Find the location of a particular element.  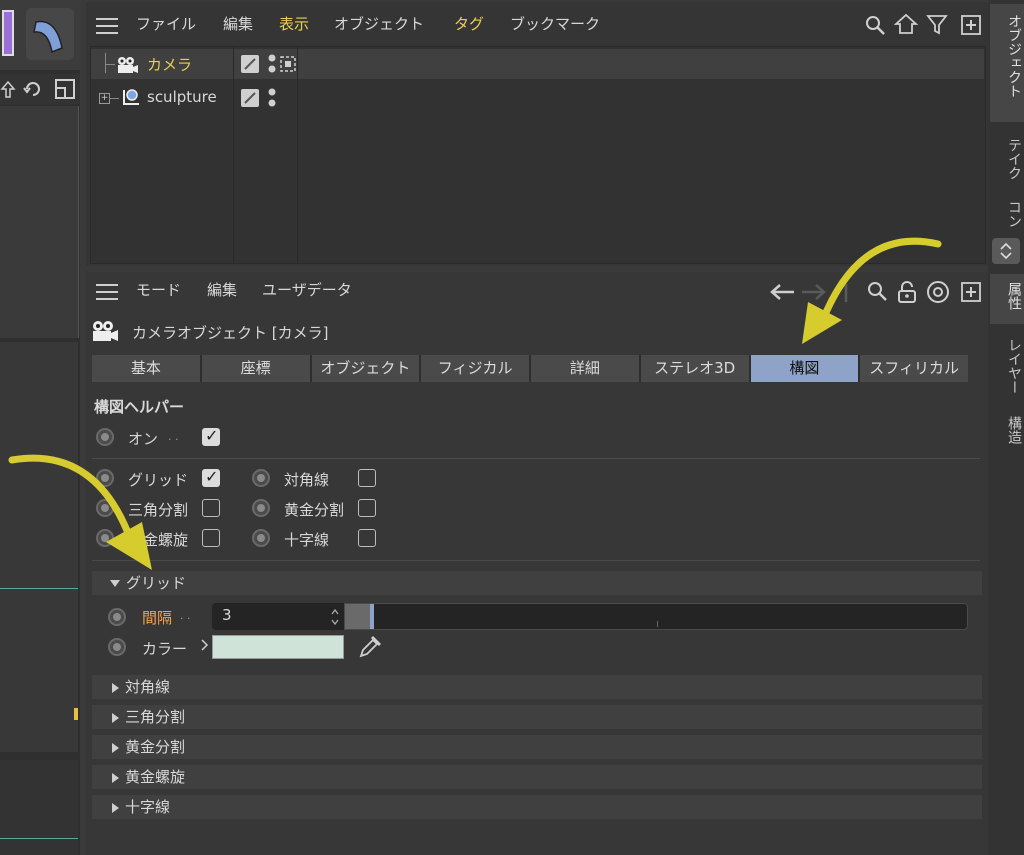

menu-edit: 編集 is located at coordinates (238, 24).